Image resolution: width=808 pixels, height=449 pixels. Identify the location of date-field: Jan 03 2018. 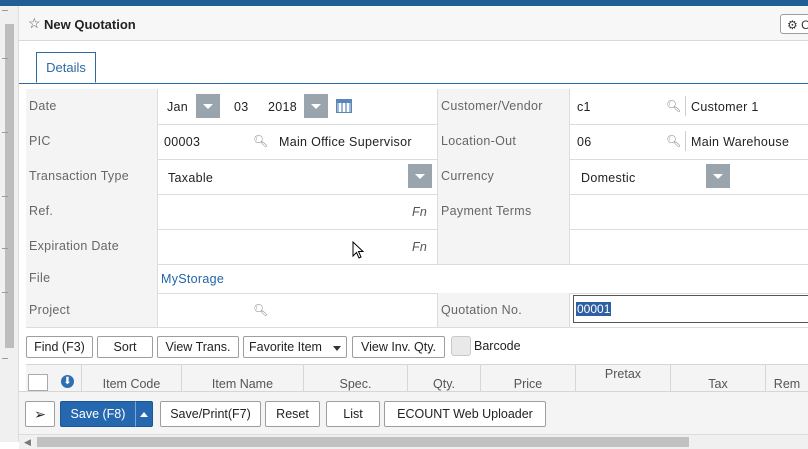
(298, 106).